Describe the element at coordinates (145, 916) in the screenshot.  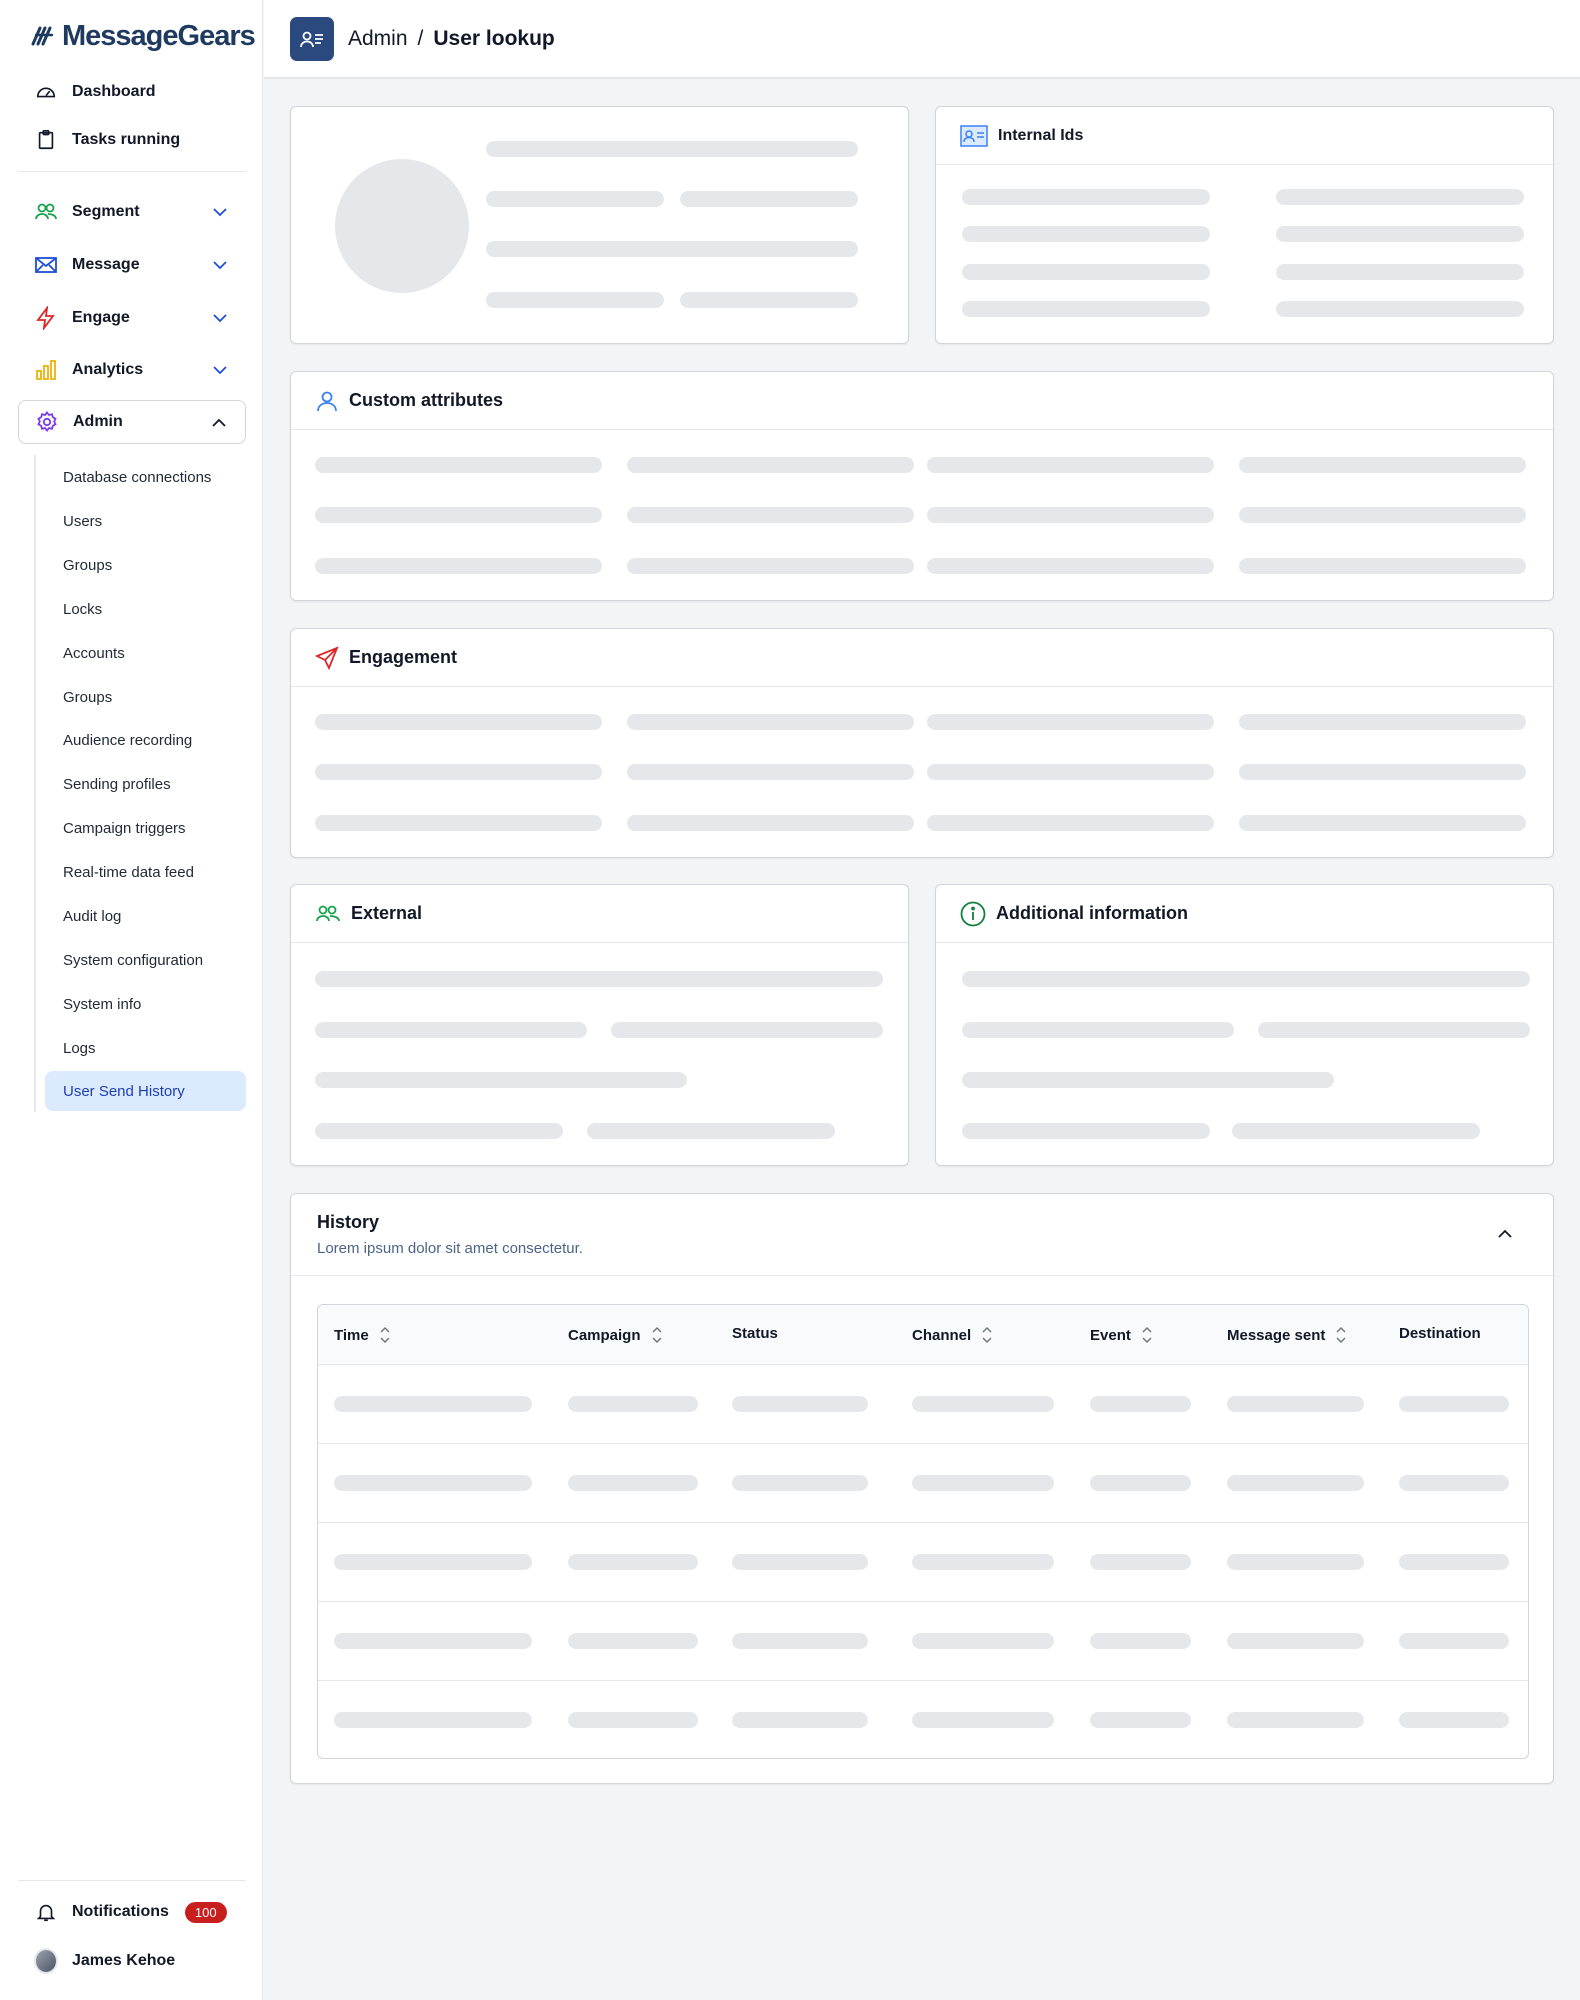
I see `admin-audit-log: Audit log` at that location.